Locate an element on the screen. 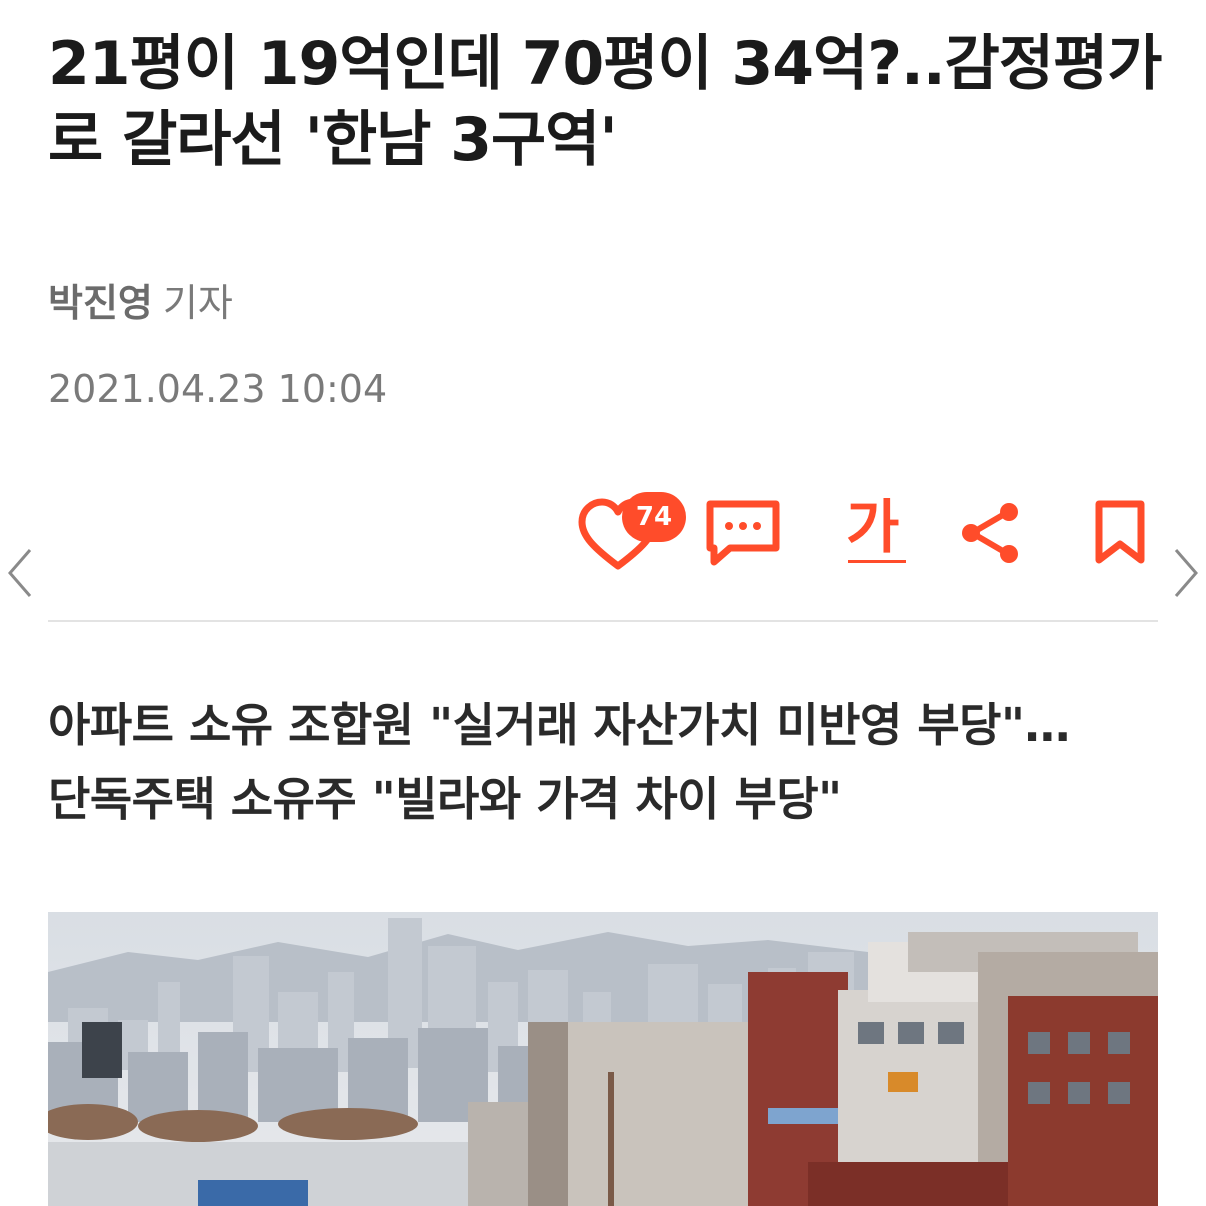  comment-button is located at coordinates (743, 533).